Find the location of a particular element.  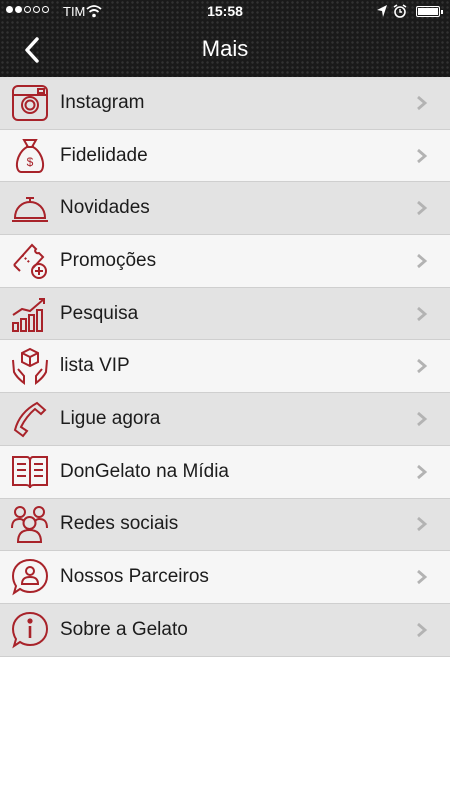

menu-item-label: Ligue agora is located at coordinates (110, 418).